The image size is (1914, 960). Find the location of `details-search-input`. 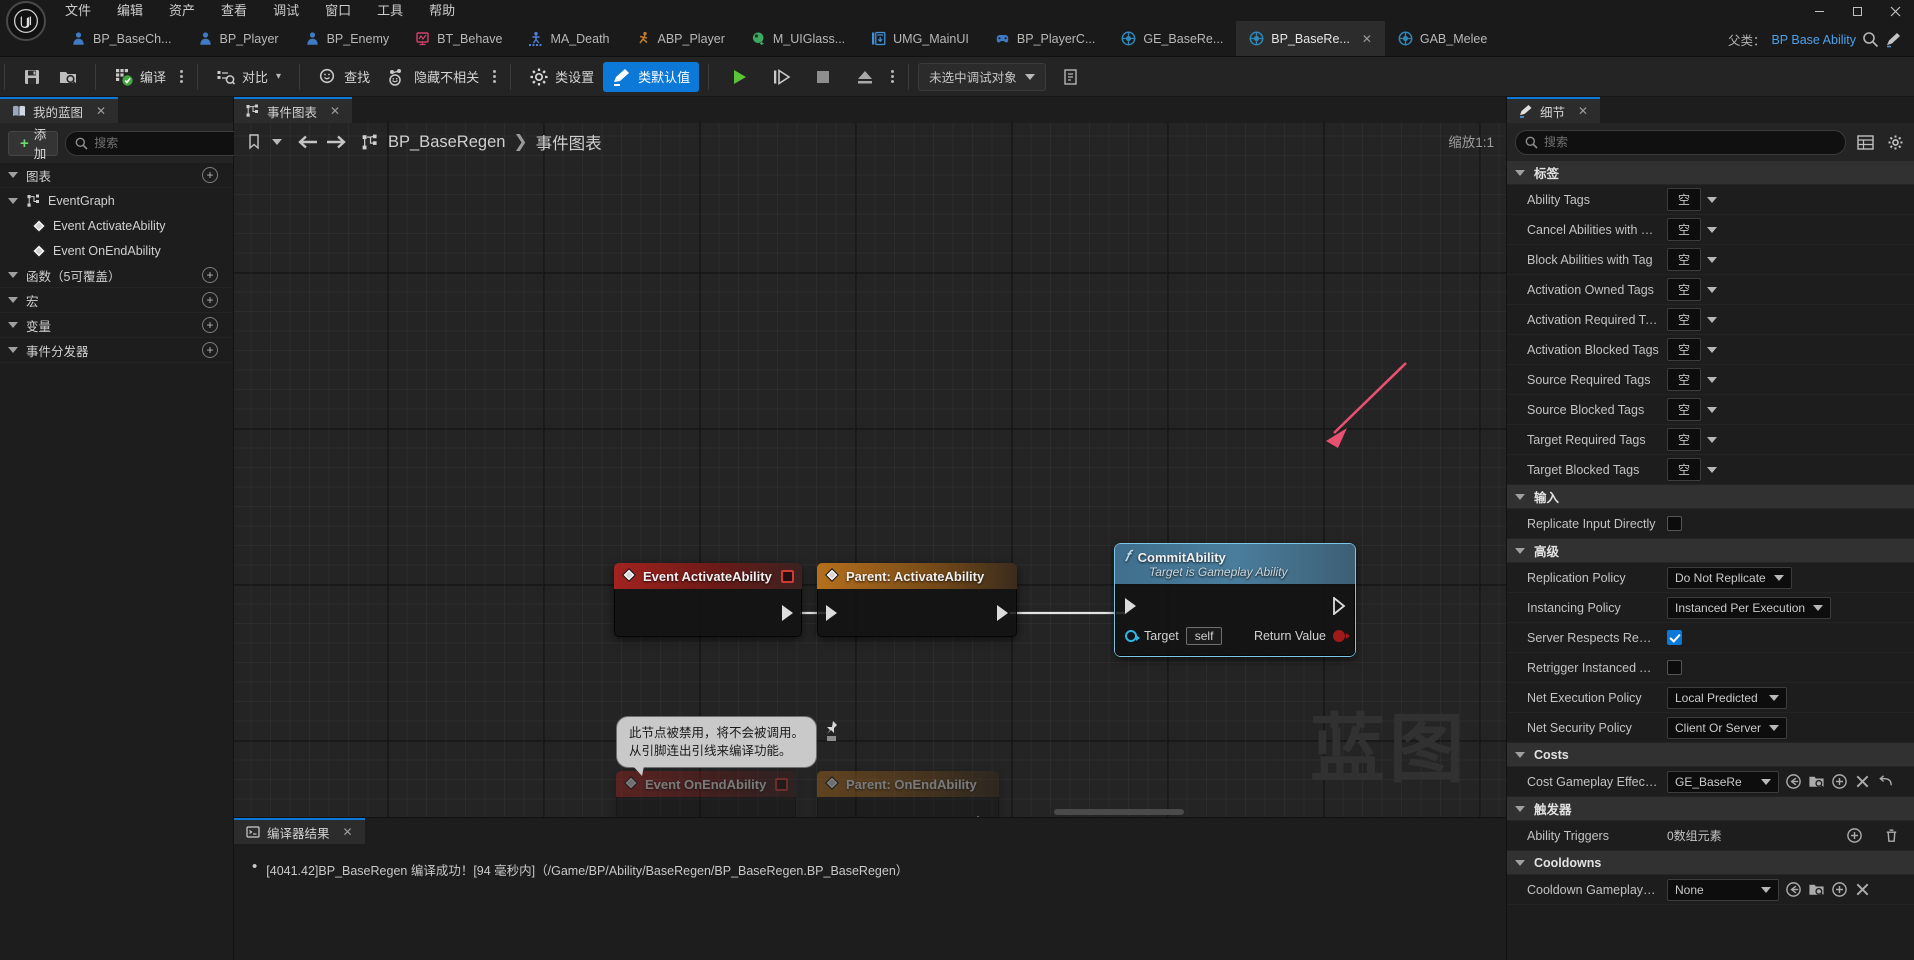

details-search-input is located at coordinates (1690, 142).